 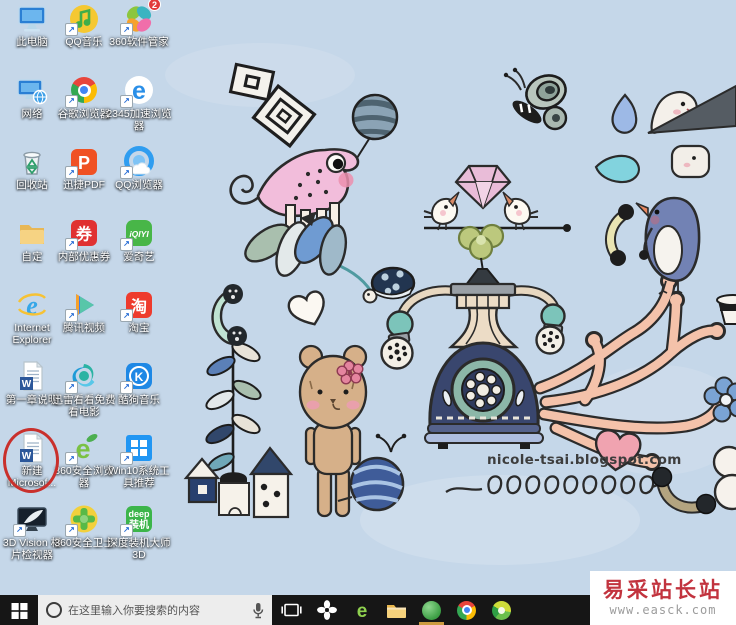 What do you see at coordinates (139, 119) in the screenshot?
I see `icon-label: 2345加速浏览器` at bounding box center [139, 119].